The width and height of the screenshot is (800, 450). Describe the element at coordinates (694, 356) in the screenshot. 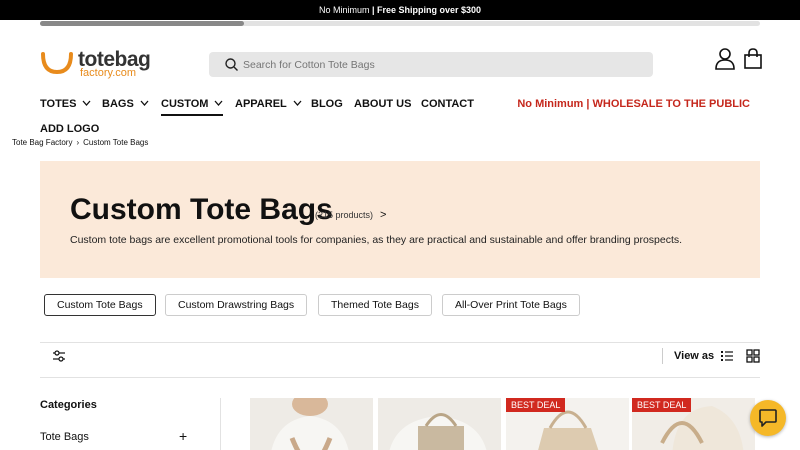

I see `view-as-label: View as` at that location.